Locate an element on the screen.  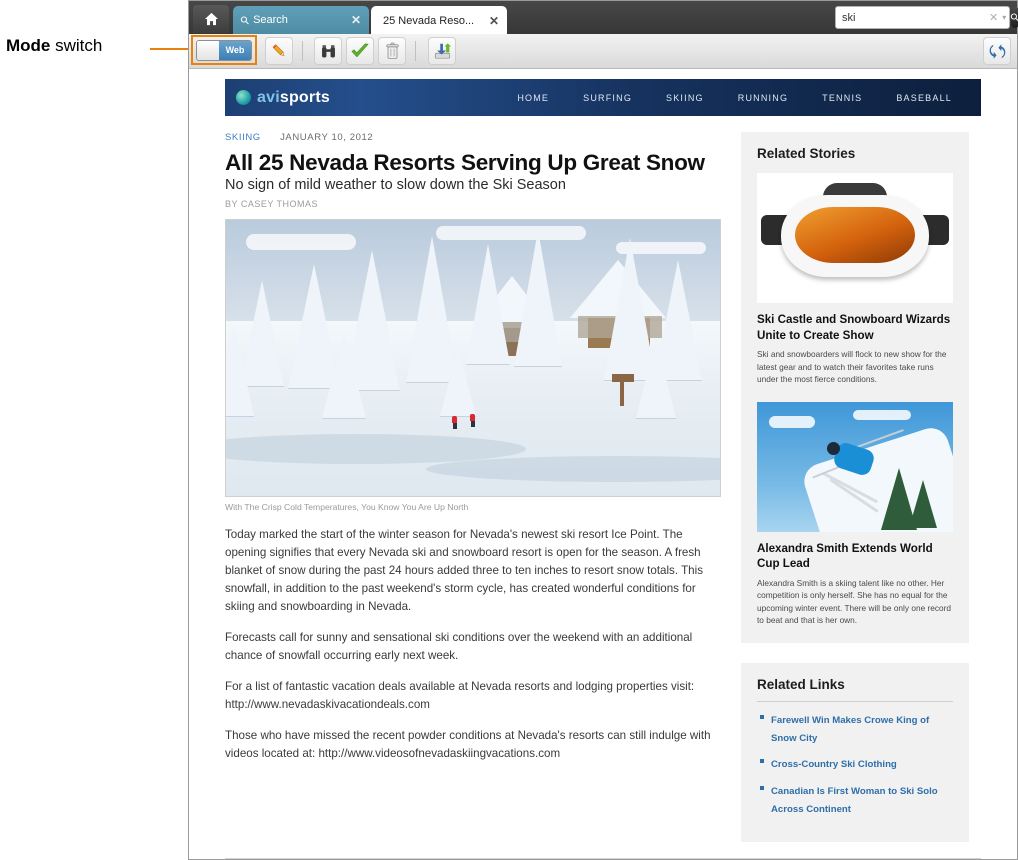
nav-item-home: HOME is located at coordinates (533, 98).